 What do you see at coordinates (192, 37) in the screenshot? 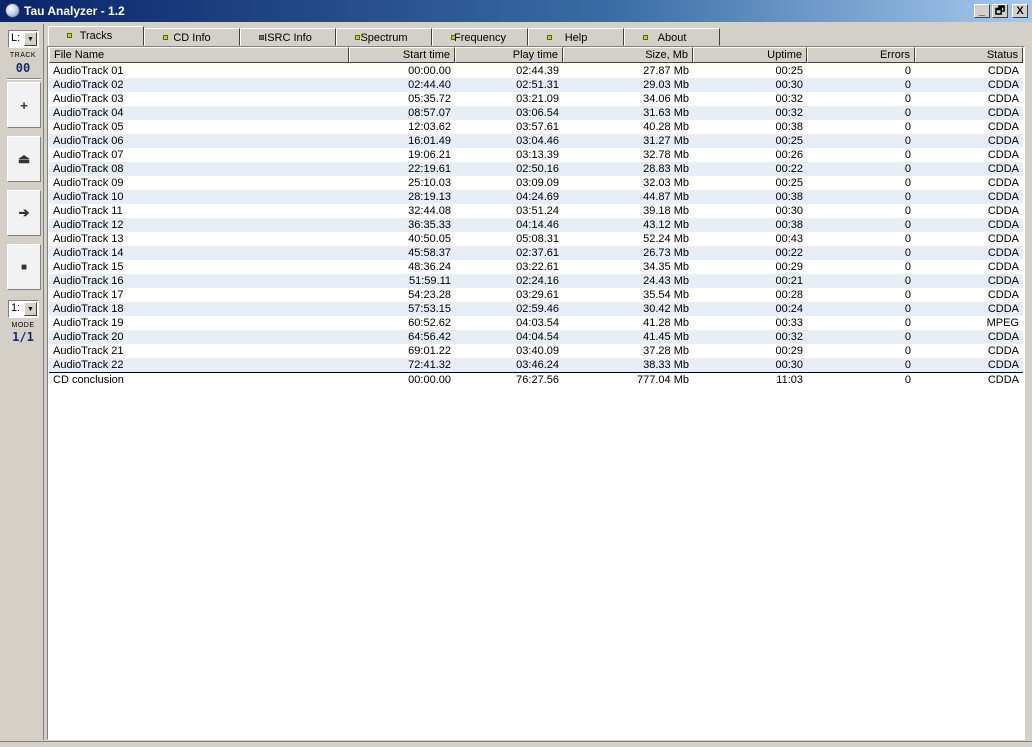
I see `tab-cd-info: CD Info` at bounding box center [192, 37].